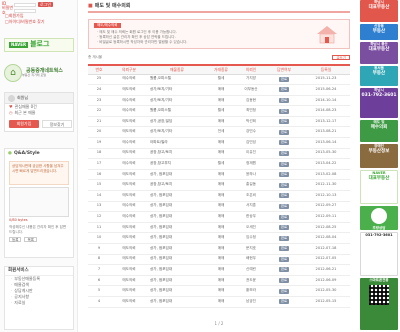  Describe the element at coordinates (379, 11) in the screenshot. I see `right-banner: 하남시 대표부동산` at that location.